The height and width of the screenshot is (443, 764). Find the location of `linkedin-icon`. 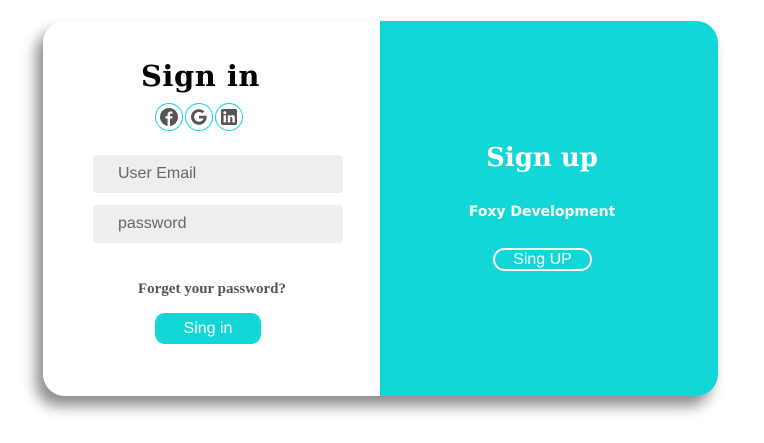

linkedin-icon is located at coordinates (229, 117).